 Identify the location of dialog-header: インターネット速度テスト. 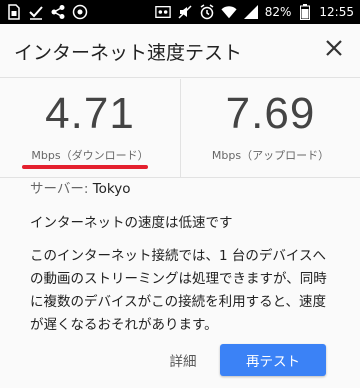
(180, 51).